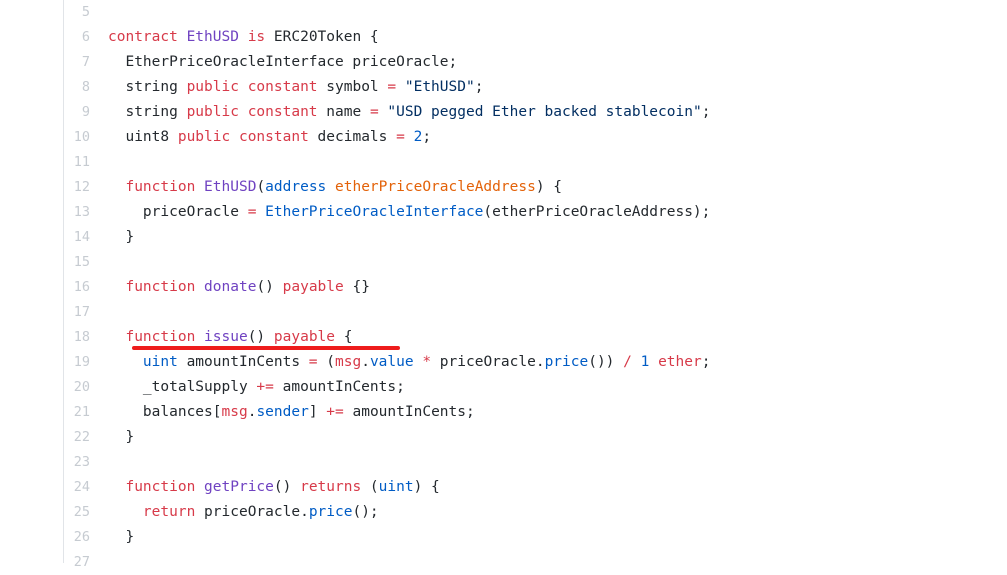  I want to click on code-line-content: function getPrice() returns (uint) {, so click(557, 487).